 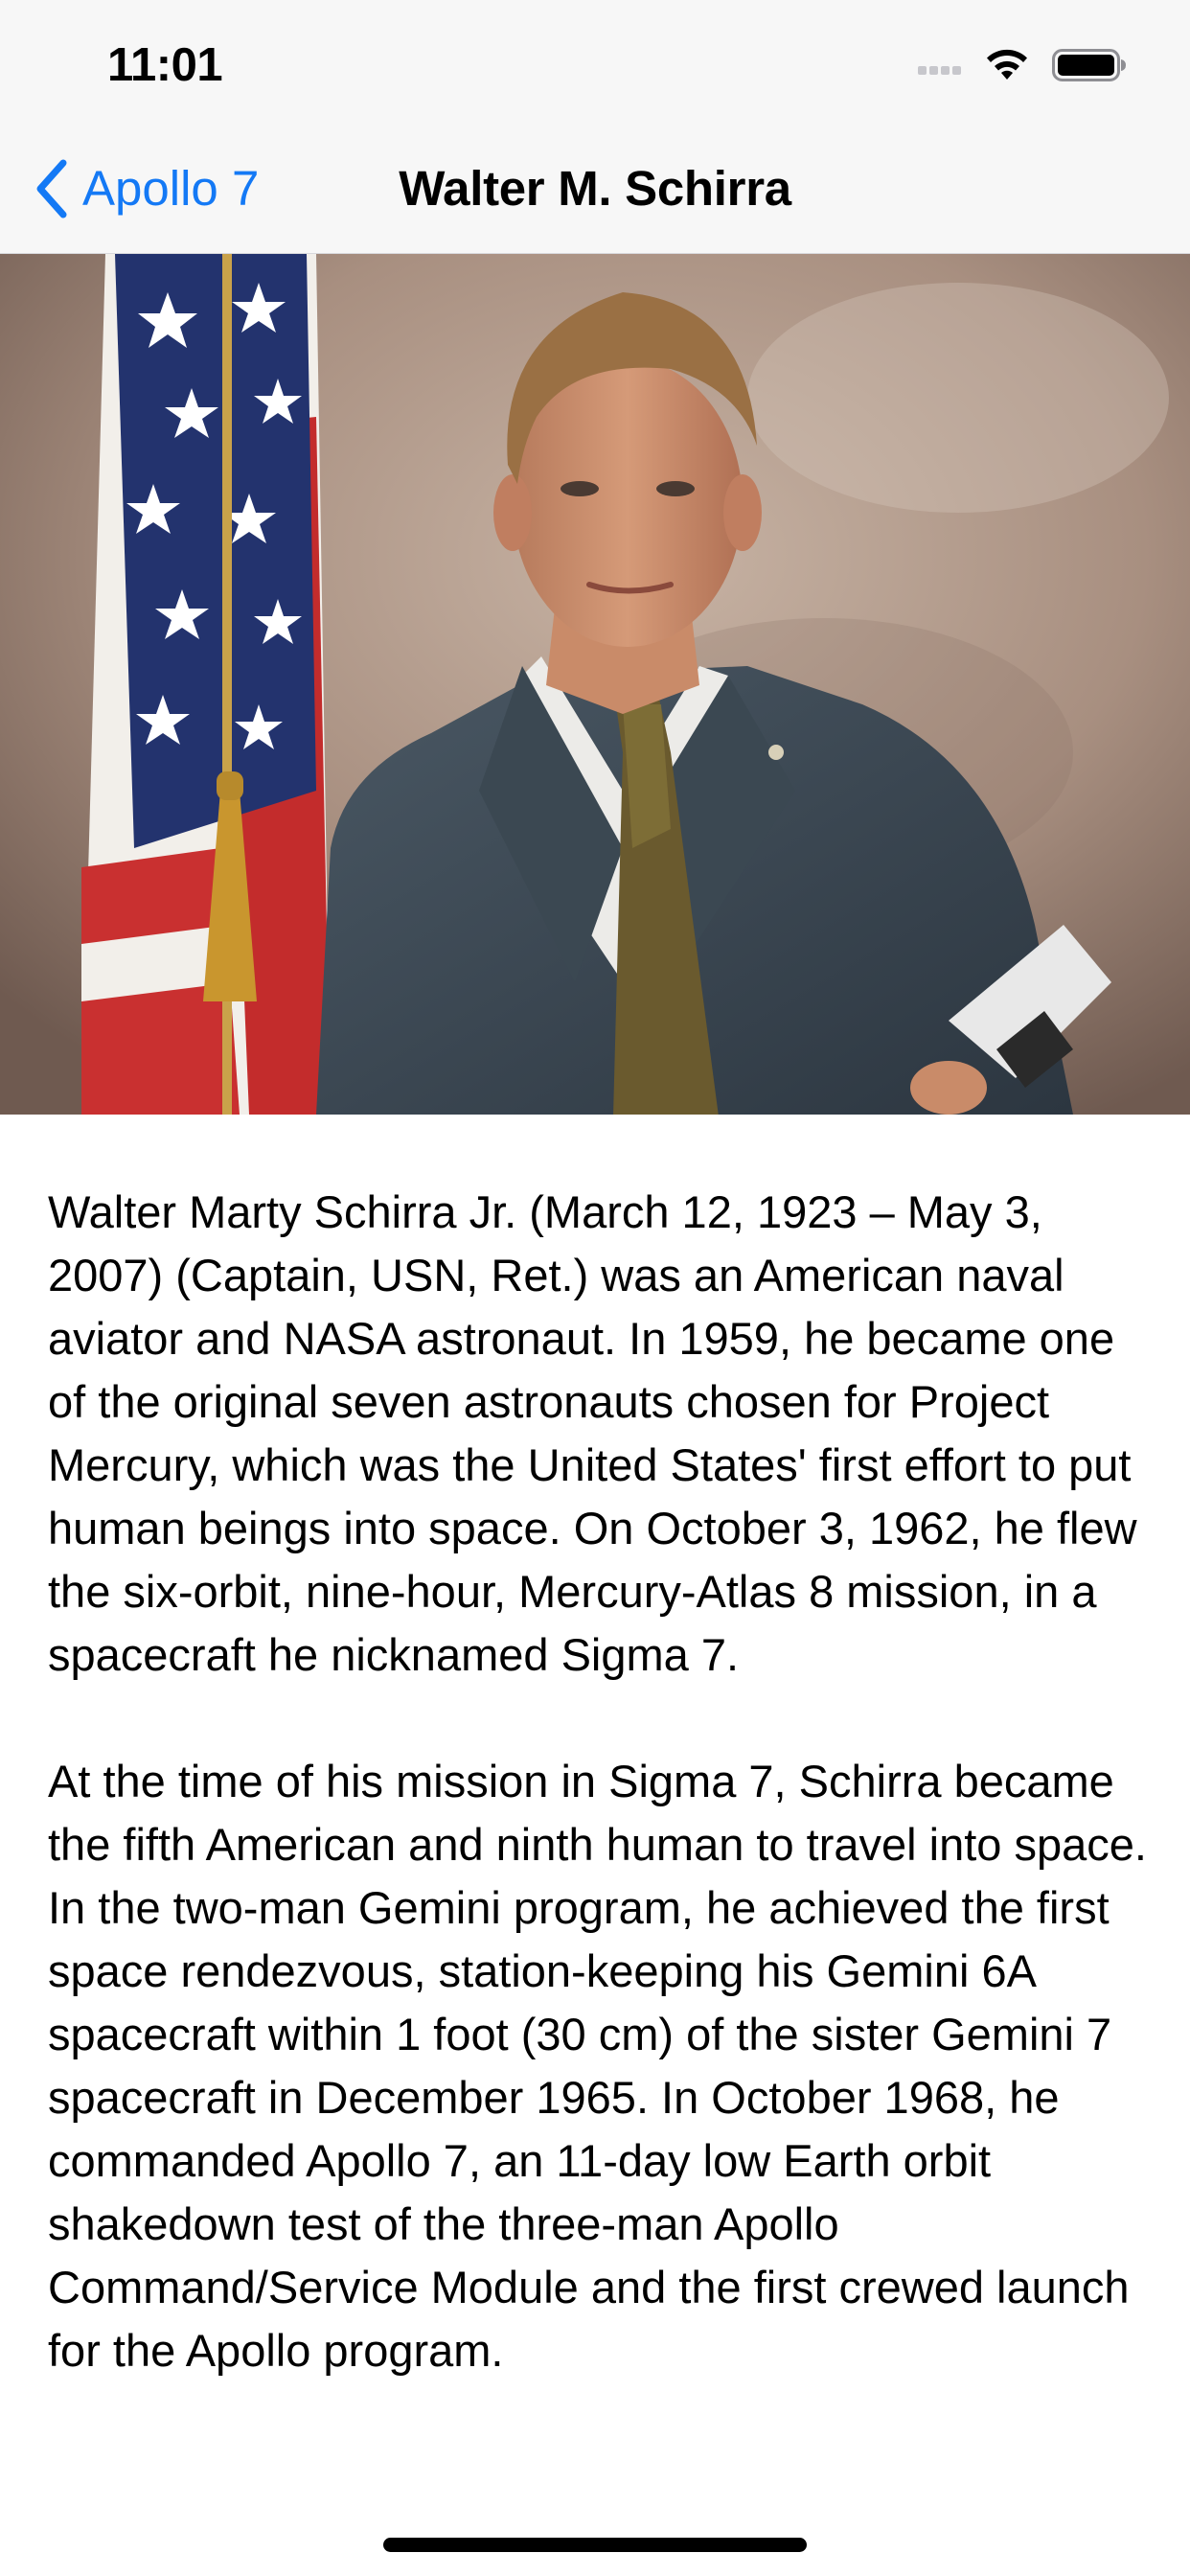 I want to click on home-indicator, so click(x=595, y=2545).